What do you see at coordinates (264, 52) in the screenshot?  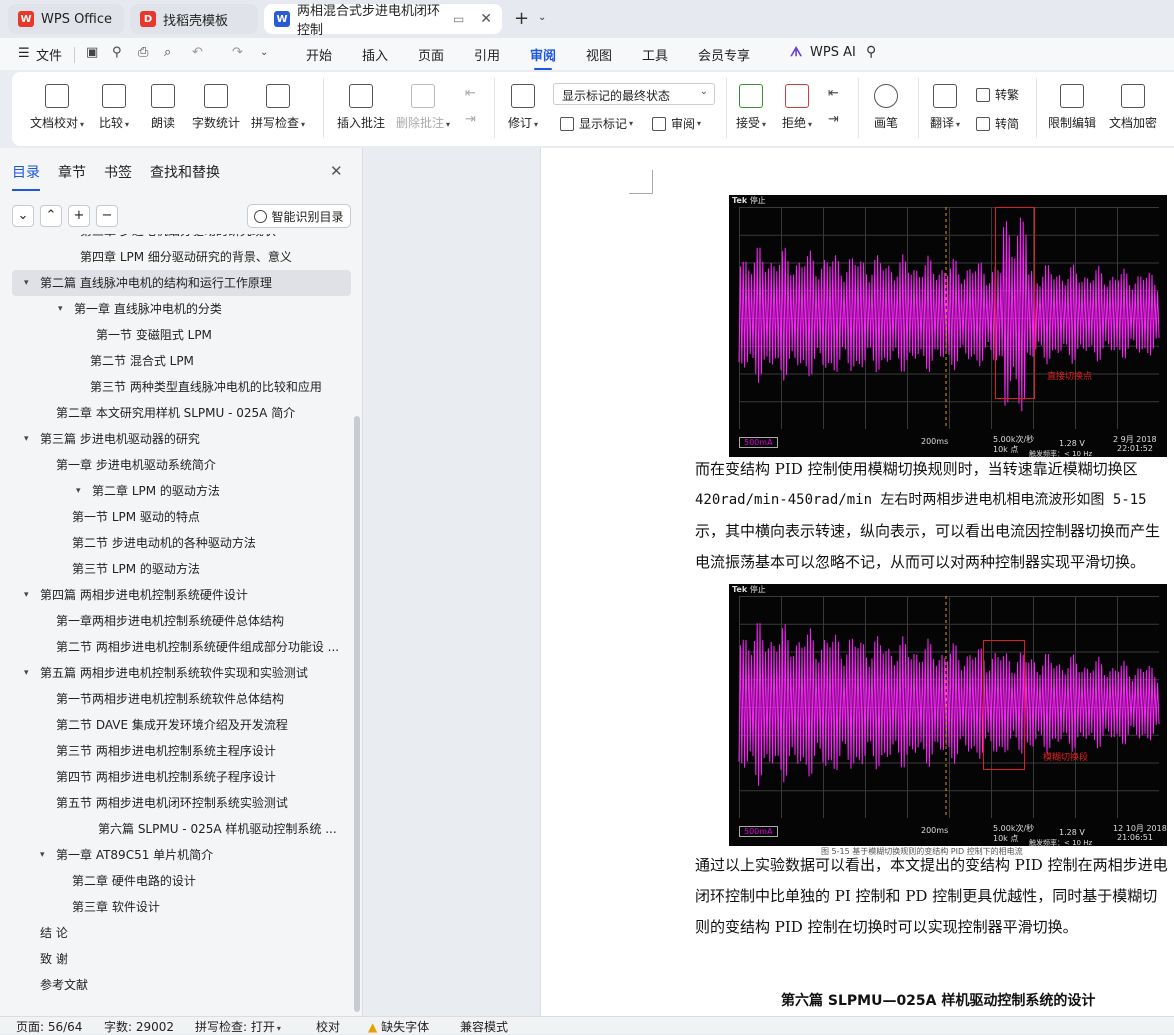 I see `more-chevron-icon: ⌄` at bounding box center [264, 52].